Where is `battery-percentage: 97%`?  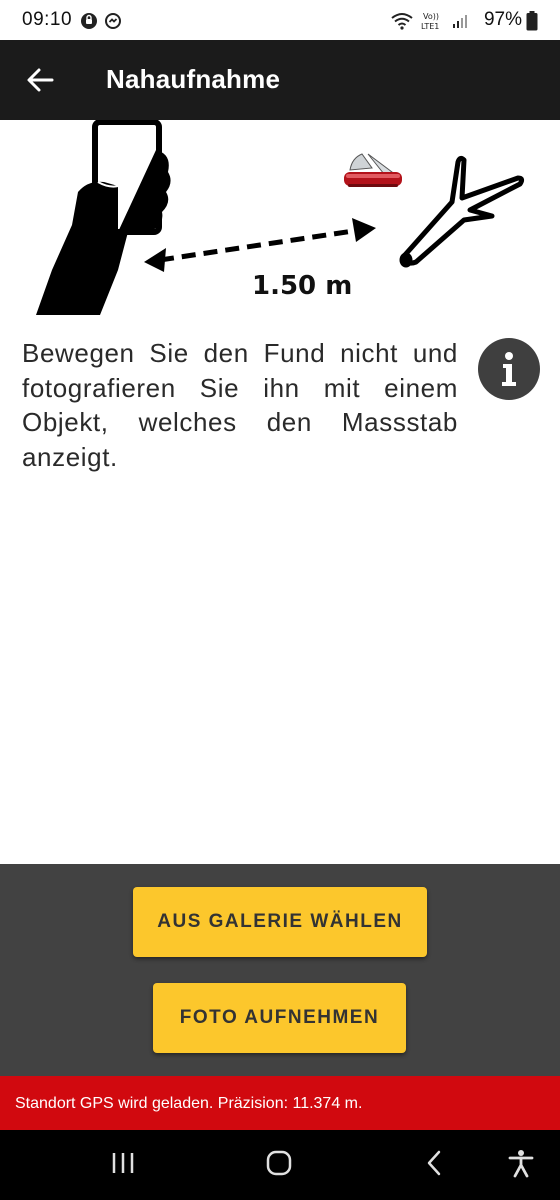
battery-percentage: 97% is located at coordinates (502, 19).